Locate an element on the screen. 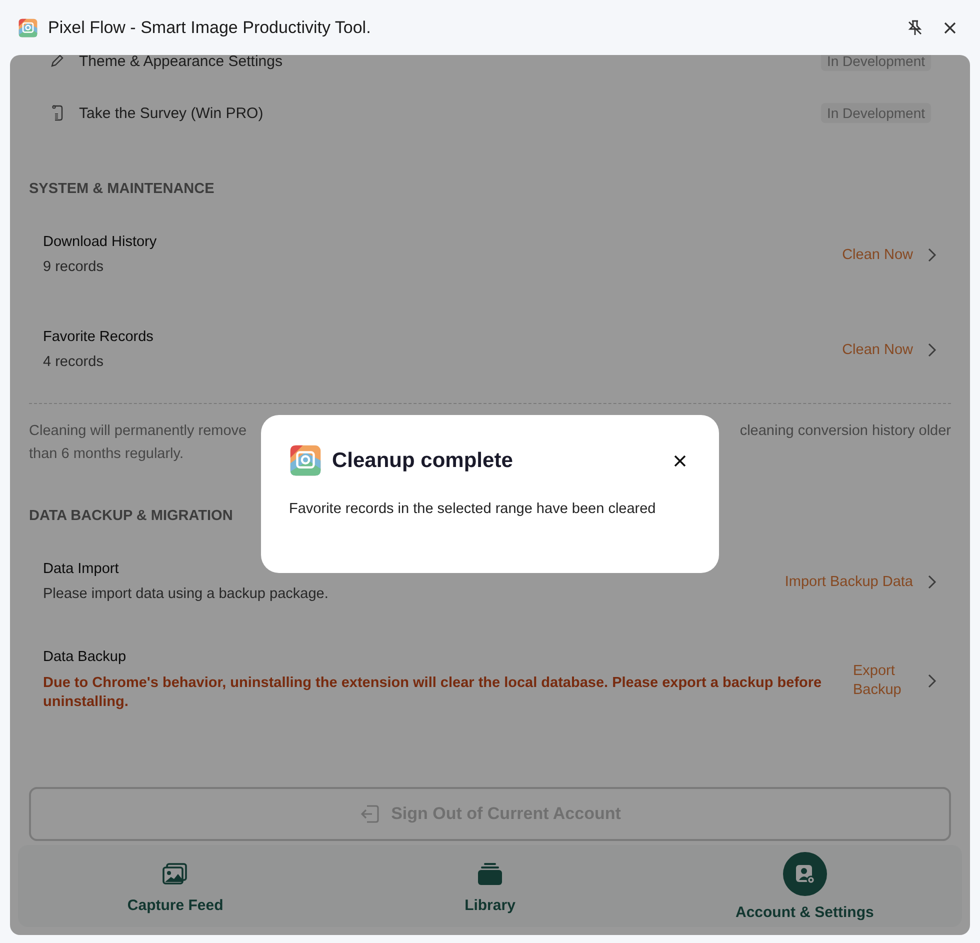  setting-subtitle: 4 records is located at coordinates (73, 362).